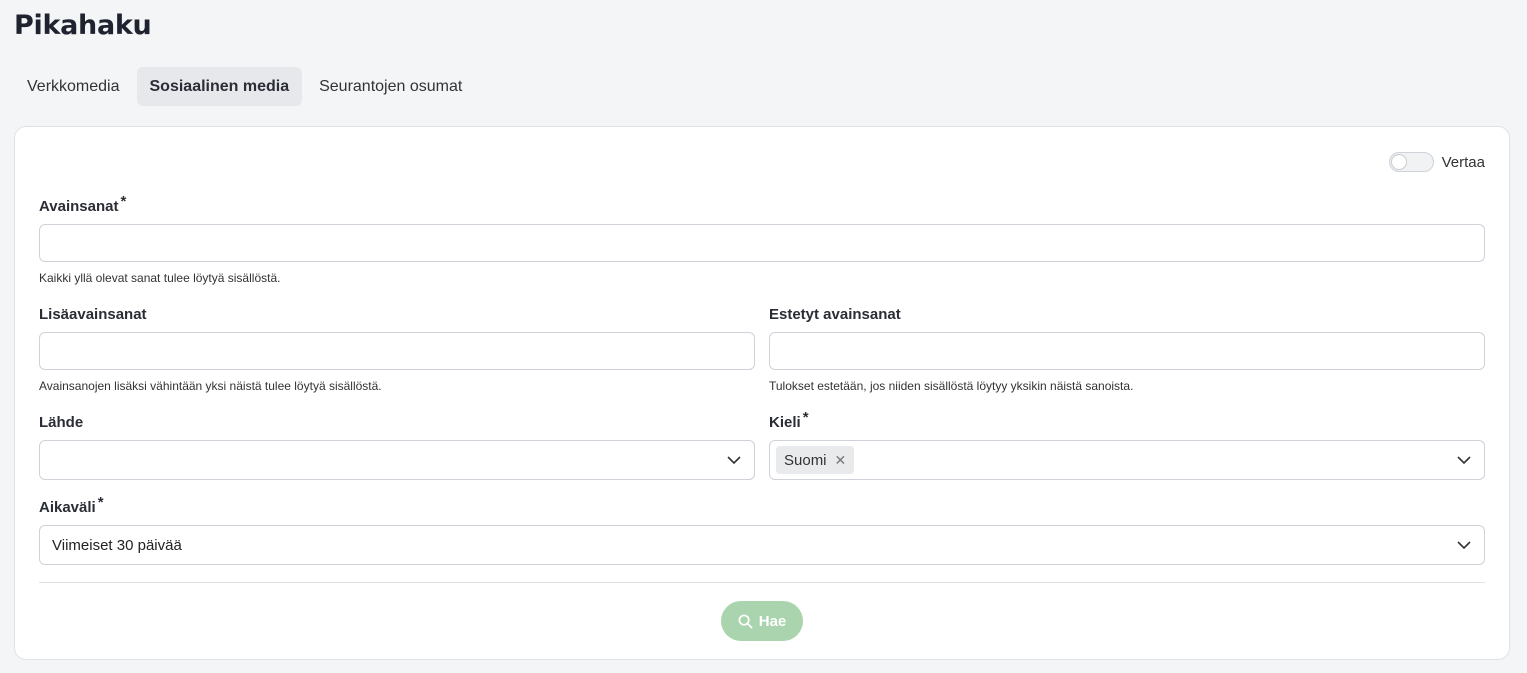 This screenshot has height=673, width=1527. What do you see at coordinates (1436, 162) in the screenshot?
I see `compare-toggle-group: Vertaa` at bounding box center [1436, 162].